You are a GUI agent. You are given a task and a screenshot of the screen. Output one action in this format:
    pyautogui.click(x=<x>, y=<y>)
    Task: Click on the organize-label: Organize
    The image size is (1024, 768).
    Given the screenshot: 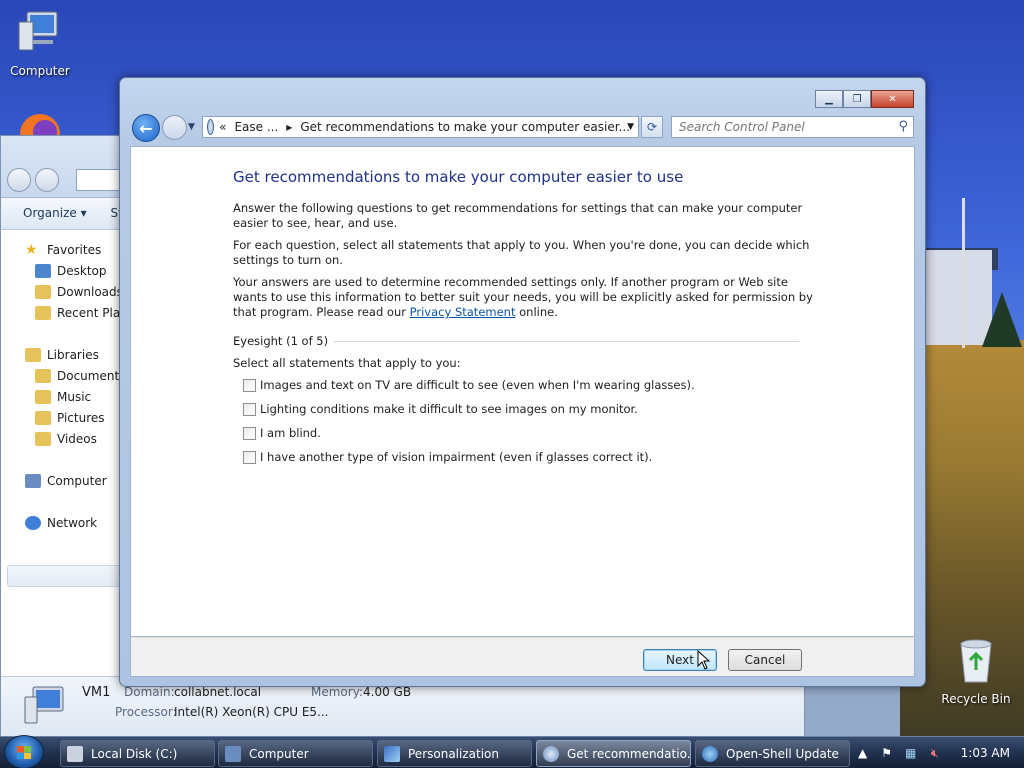 What is the action you would take?
    pyautogui.click(x=50, y=213)
    